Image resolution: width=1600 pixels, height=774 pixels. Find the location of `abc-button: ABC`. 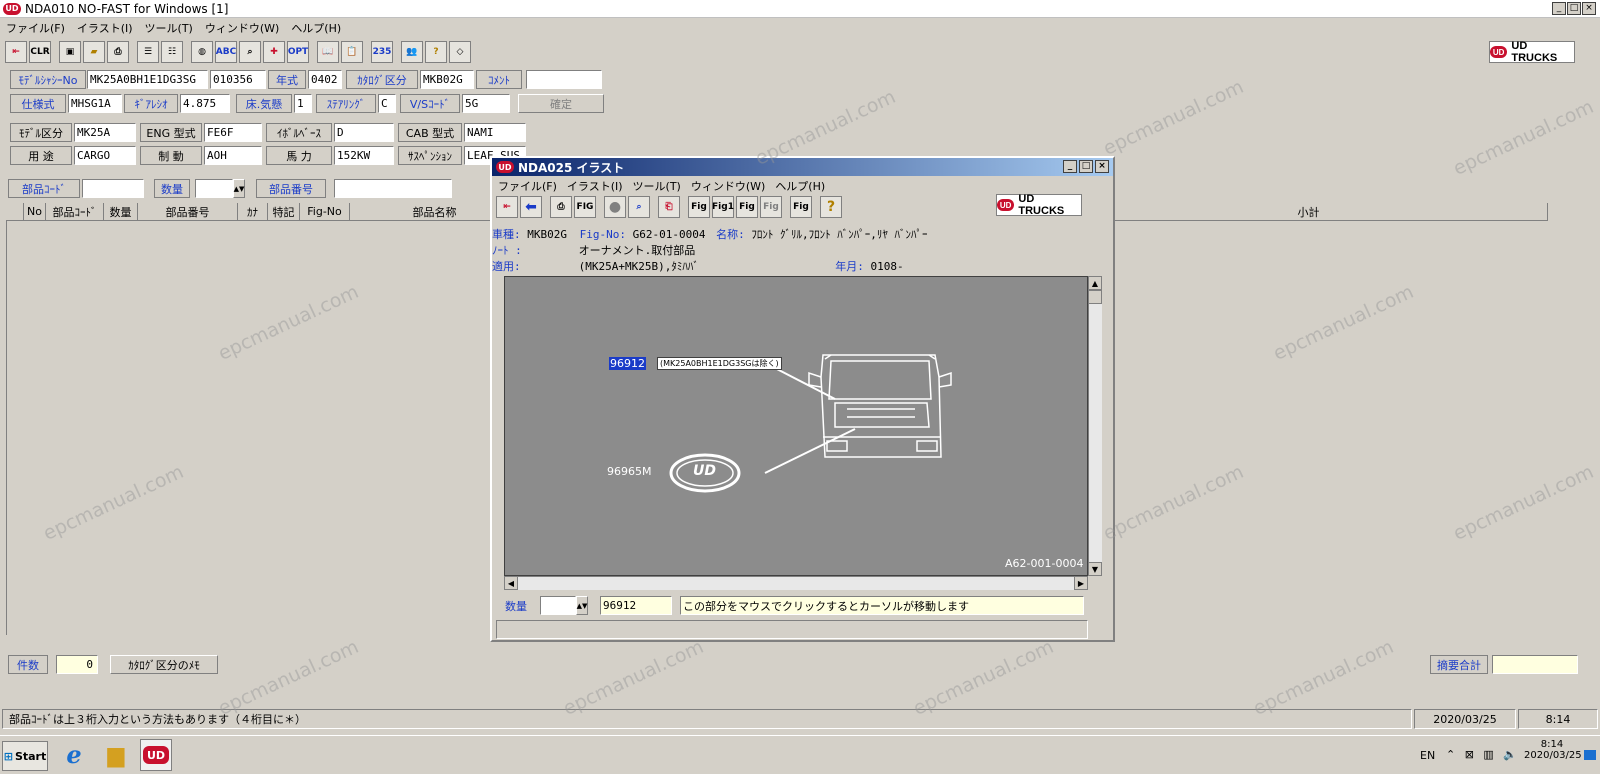

abc-button: ABC is located at coordinates (226, 52).